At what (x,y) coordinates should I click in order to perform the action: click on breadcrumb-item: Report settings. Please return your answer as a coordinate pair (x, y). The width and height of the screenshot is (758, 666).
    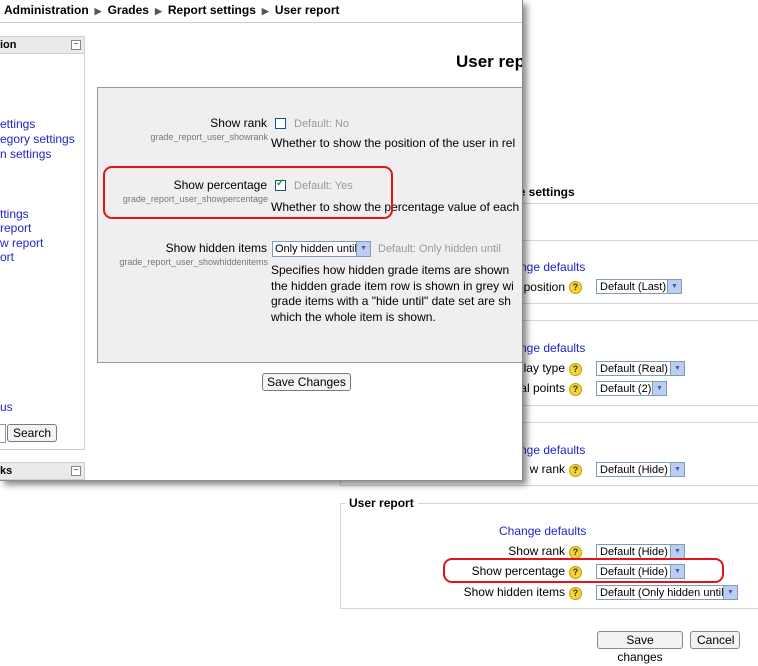
    Looking at the image, I should click on (212, 10).